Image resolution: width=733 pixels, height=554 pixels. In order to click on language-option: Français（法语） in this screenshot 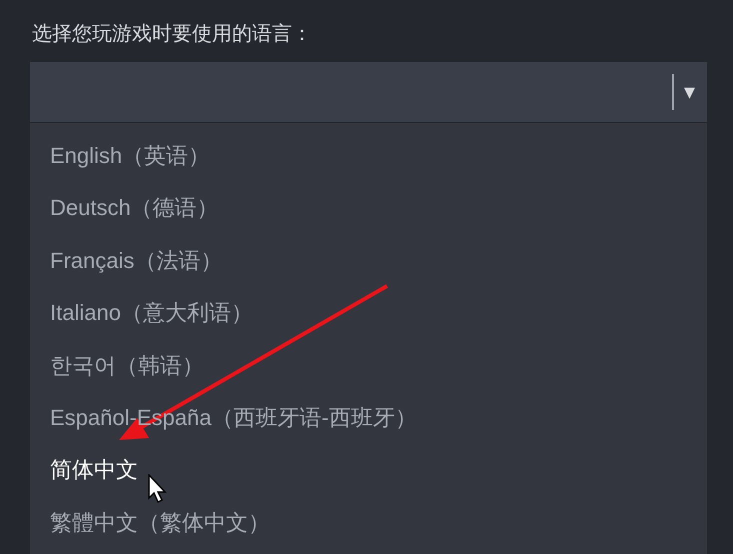, I will do `click(368, 264)`.